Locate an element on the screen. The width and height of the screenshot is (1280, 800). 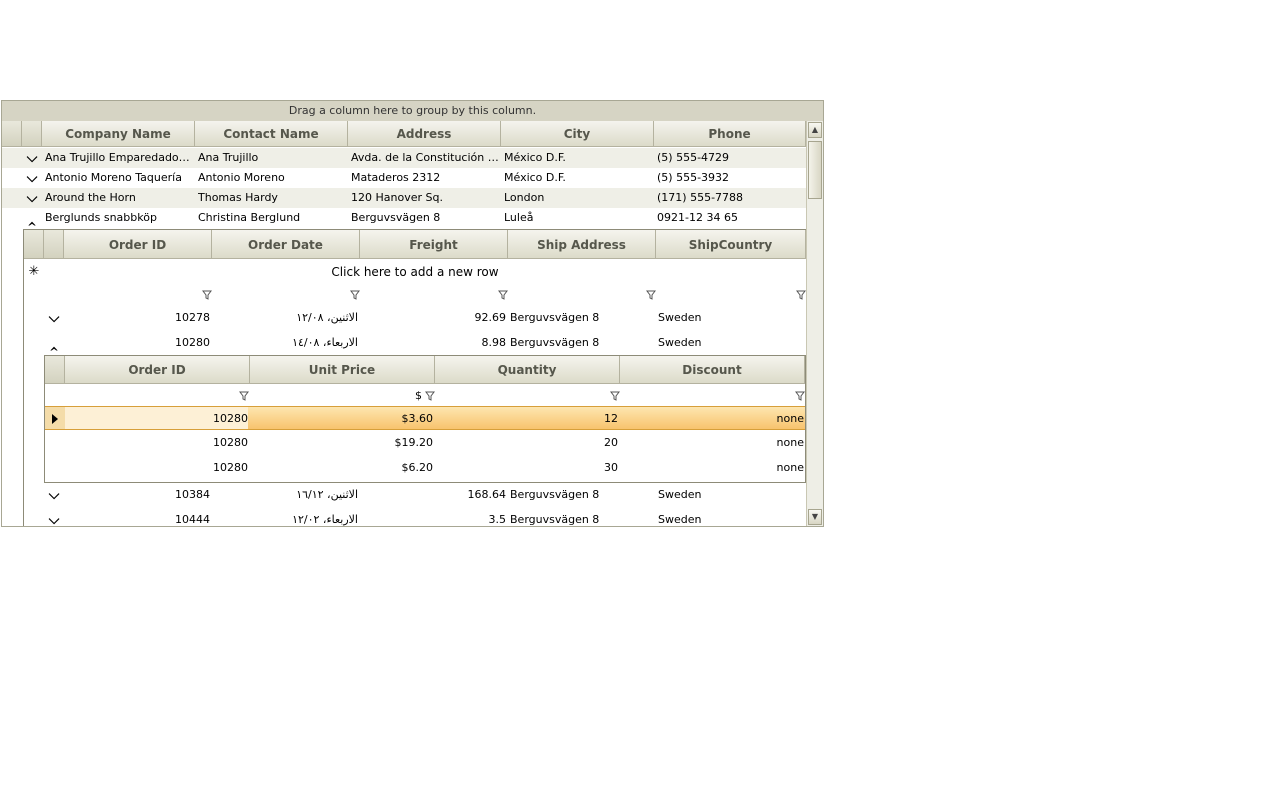
address-cell: Mataderos 2312 is located at coordinates (396, 177).